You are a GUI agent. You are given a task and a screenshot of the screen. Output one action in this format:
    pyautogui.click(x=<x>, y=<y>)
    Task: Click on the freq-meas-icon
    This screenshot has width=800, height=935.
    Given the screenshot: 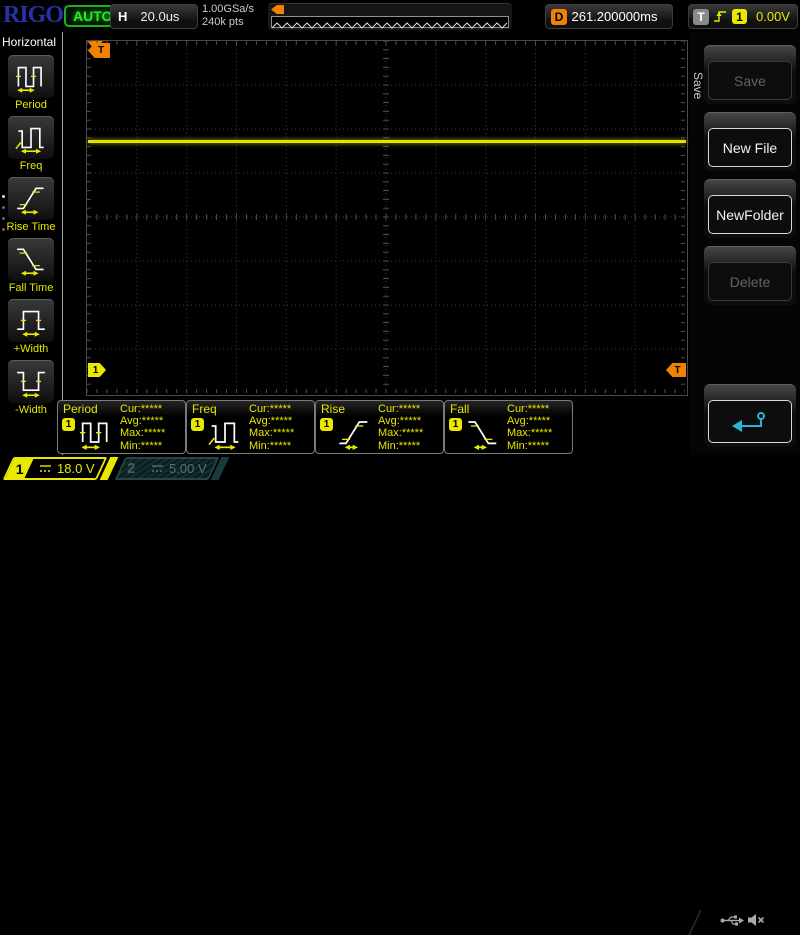 What is the action you would take?
    pyautogui.click(x=223, y=436)
    